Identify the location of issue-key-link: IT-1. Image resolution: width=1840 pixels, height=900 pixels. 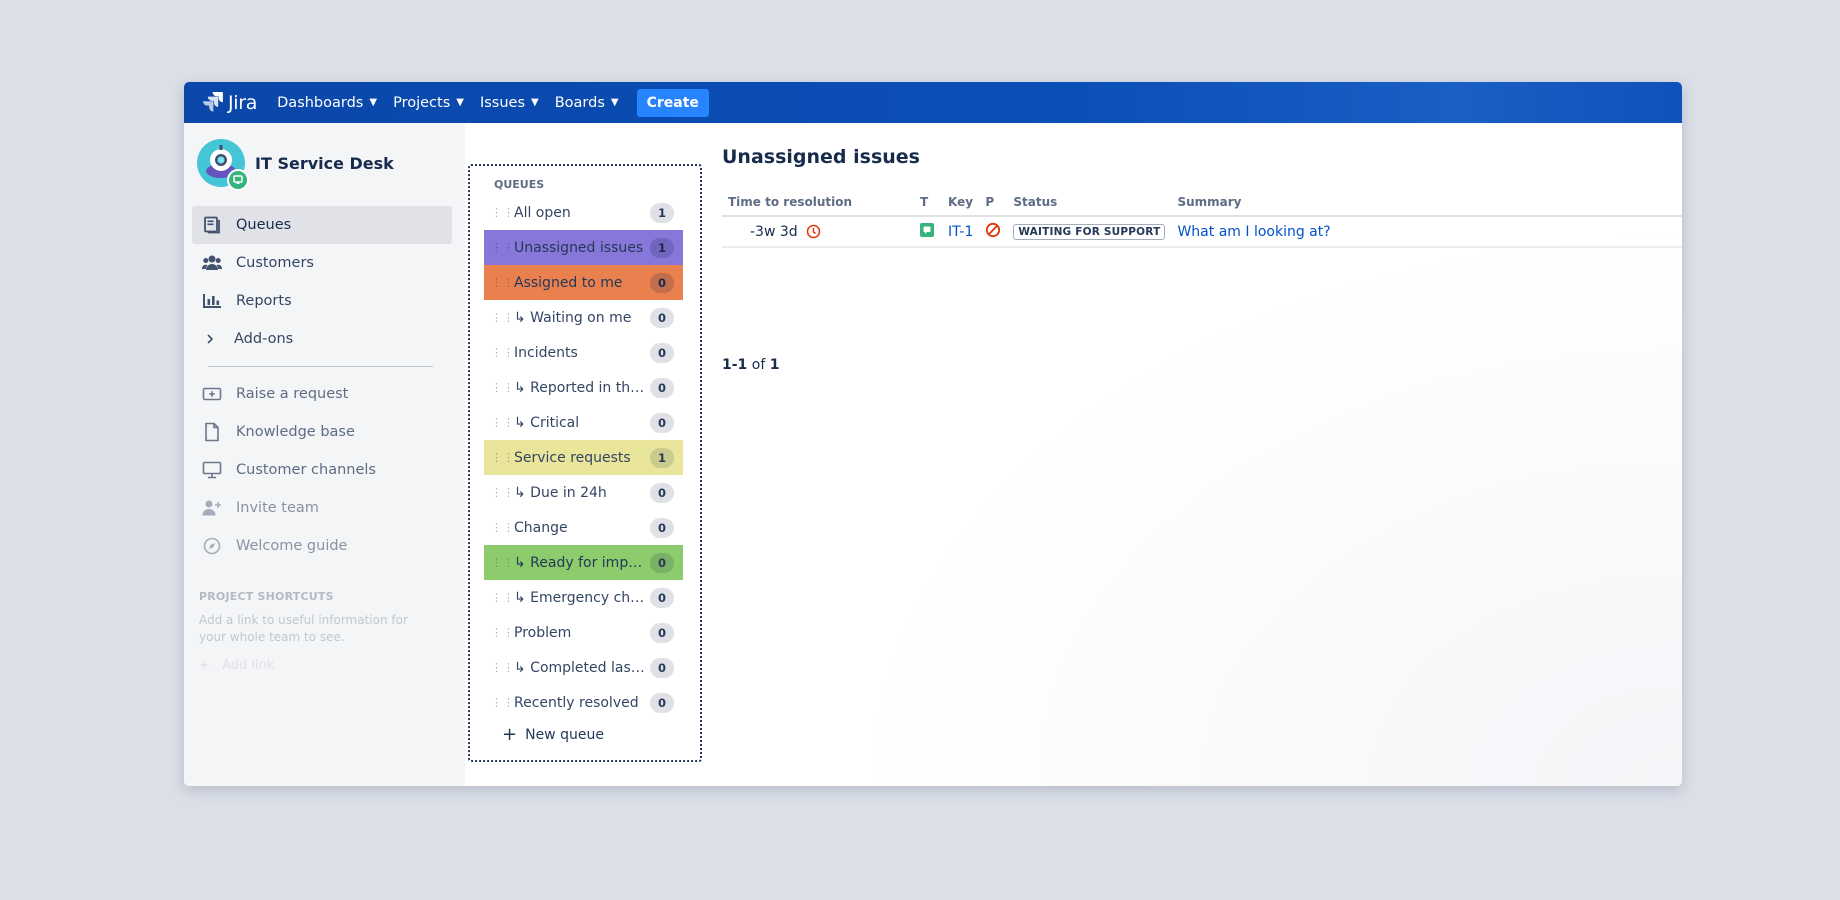
(960, 232).